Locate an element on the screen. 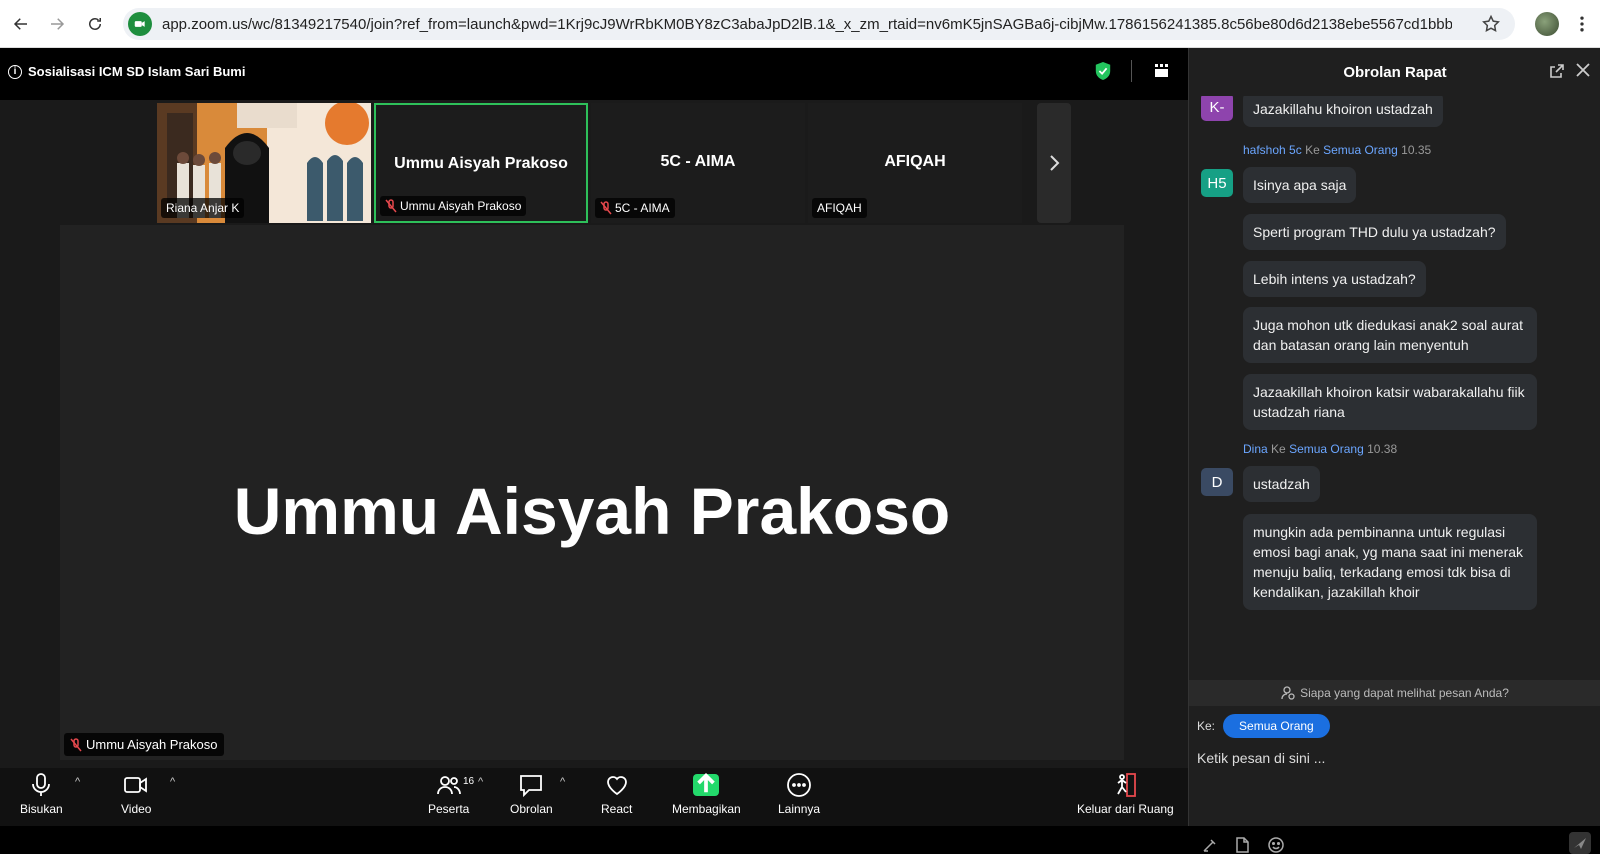  chat-message: Isinya apa saja is located at coordinates (1300, 185).